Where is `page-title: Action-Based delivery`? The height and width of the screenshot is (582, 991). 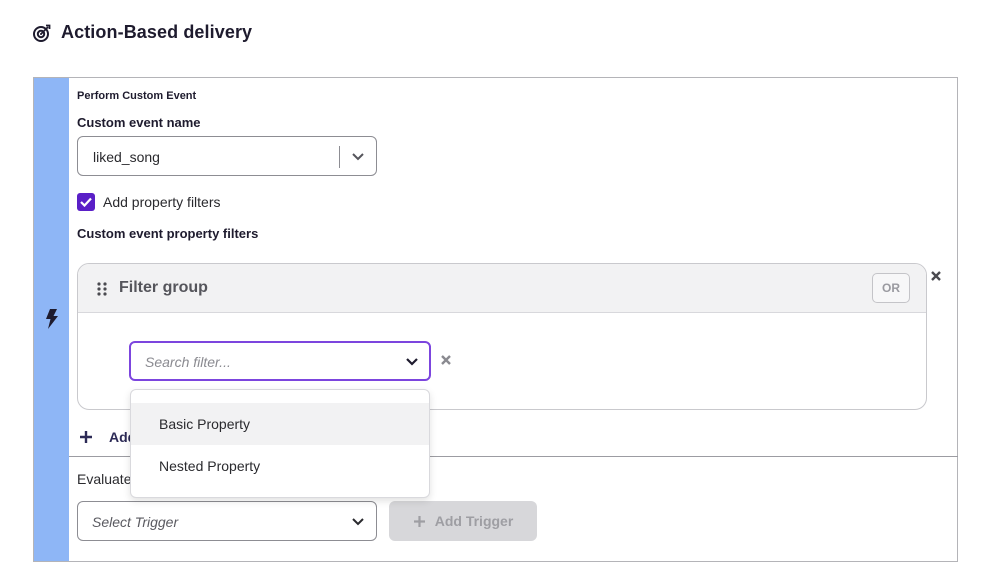 page-title: Action-Based delivery is located at coordinates (157, 32).